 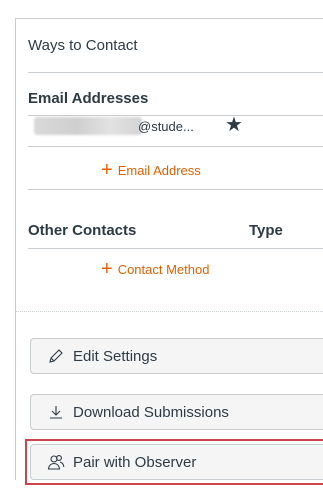 What do you see at coordinates (115, 356) in the screenshot?
I see `edit-settings-label: Edit Settings` at bounding box center [115, 356].